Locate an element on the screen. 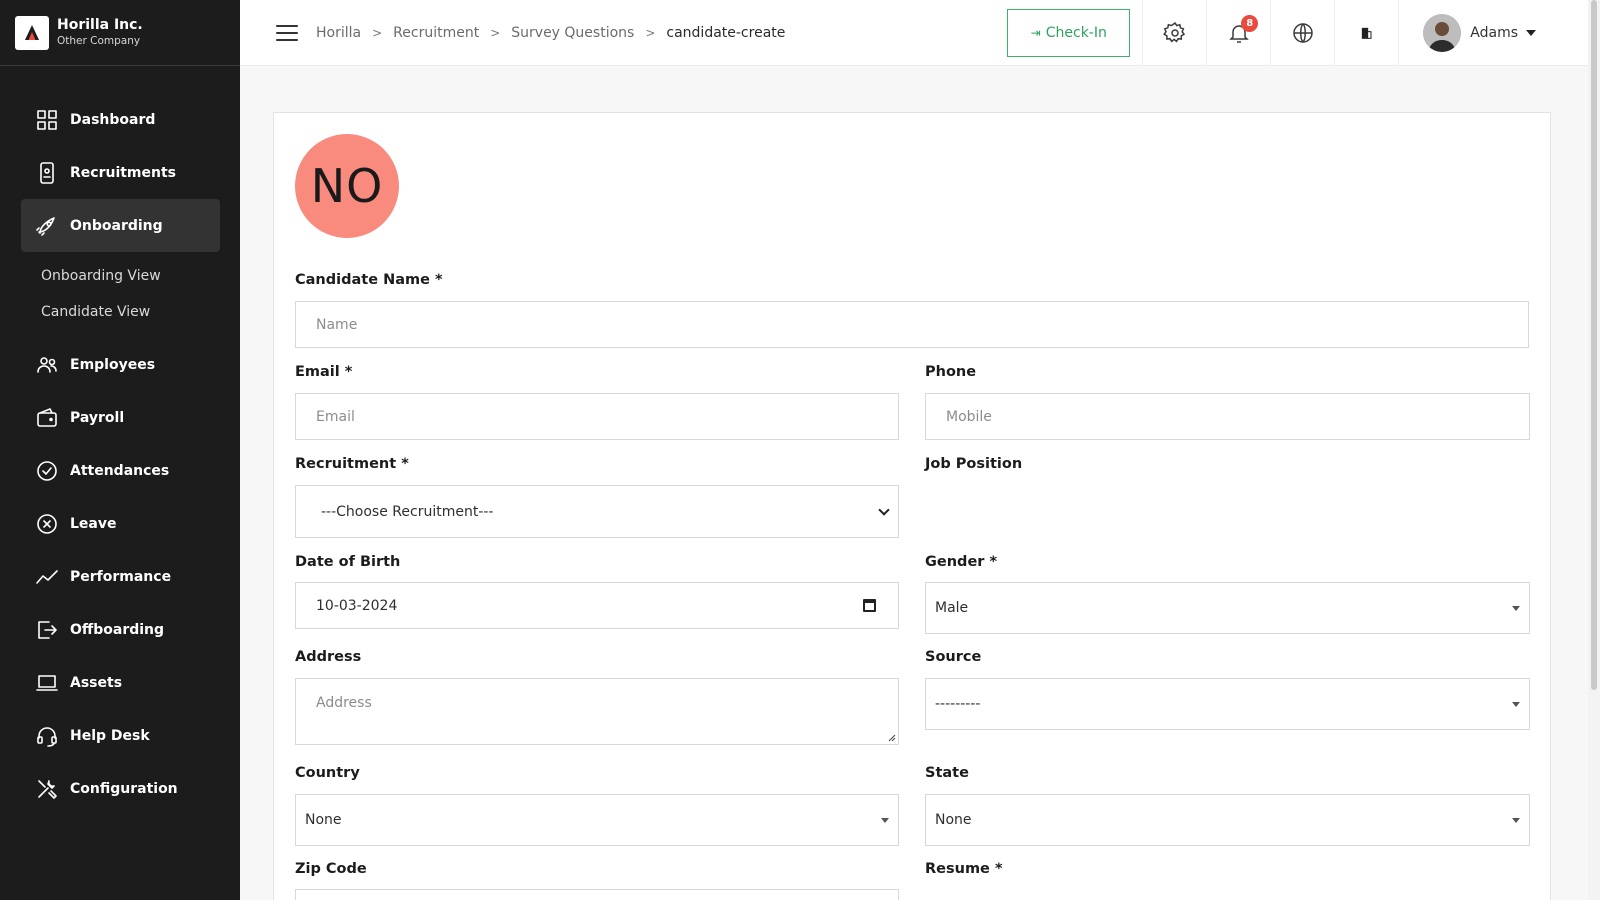 This screenshot has width=1600, height=900. sidebar-item-dashboard: Dashboard is located at coordinates (120, 119).